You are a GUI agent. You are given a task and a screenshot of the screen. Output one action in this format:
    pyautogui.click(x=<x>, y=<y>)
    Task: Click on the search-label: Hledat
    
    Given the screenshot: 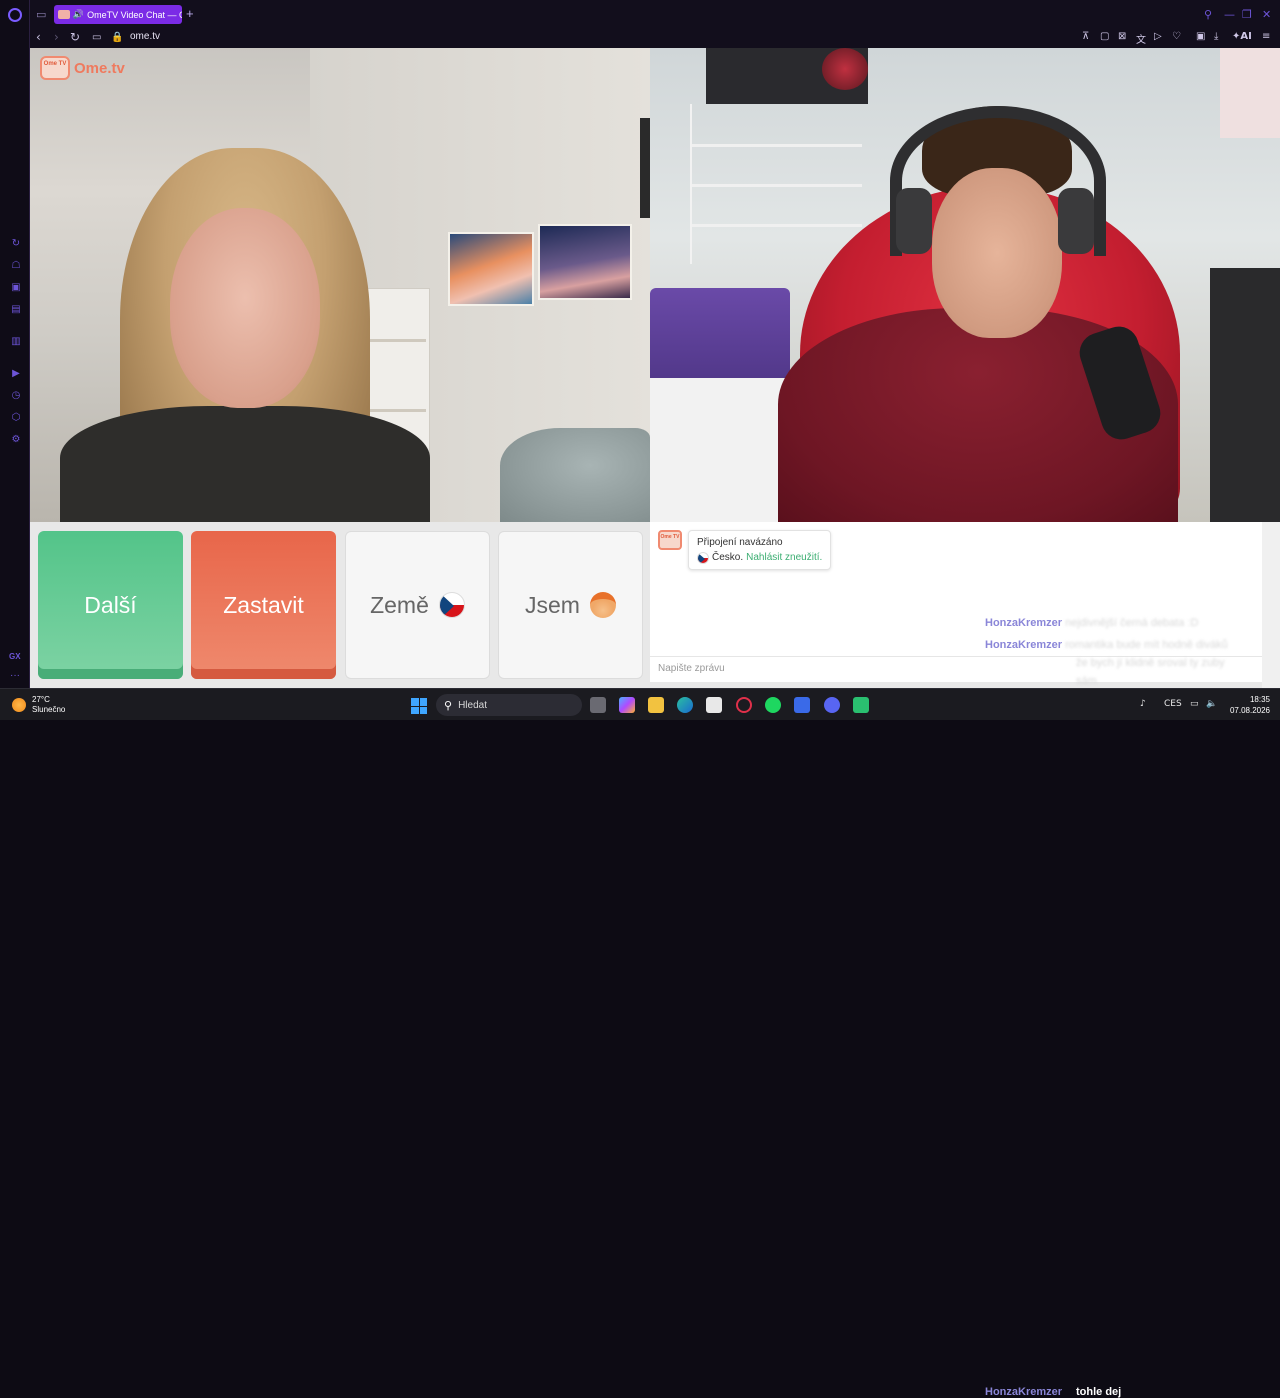 What is the action you would take?
    pyautogui.click(x=472, y=705)
    